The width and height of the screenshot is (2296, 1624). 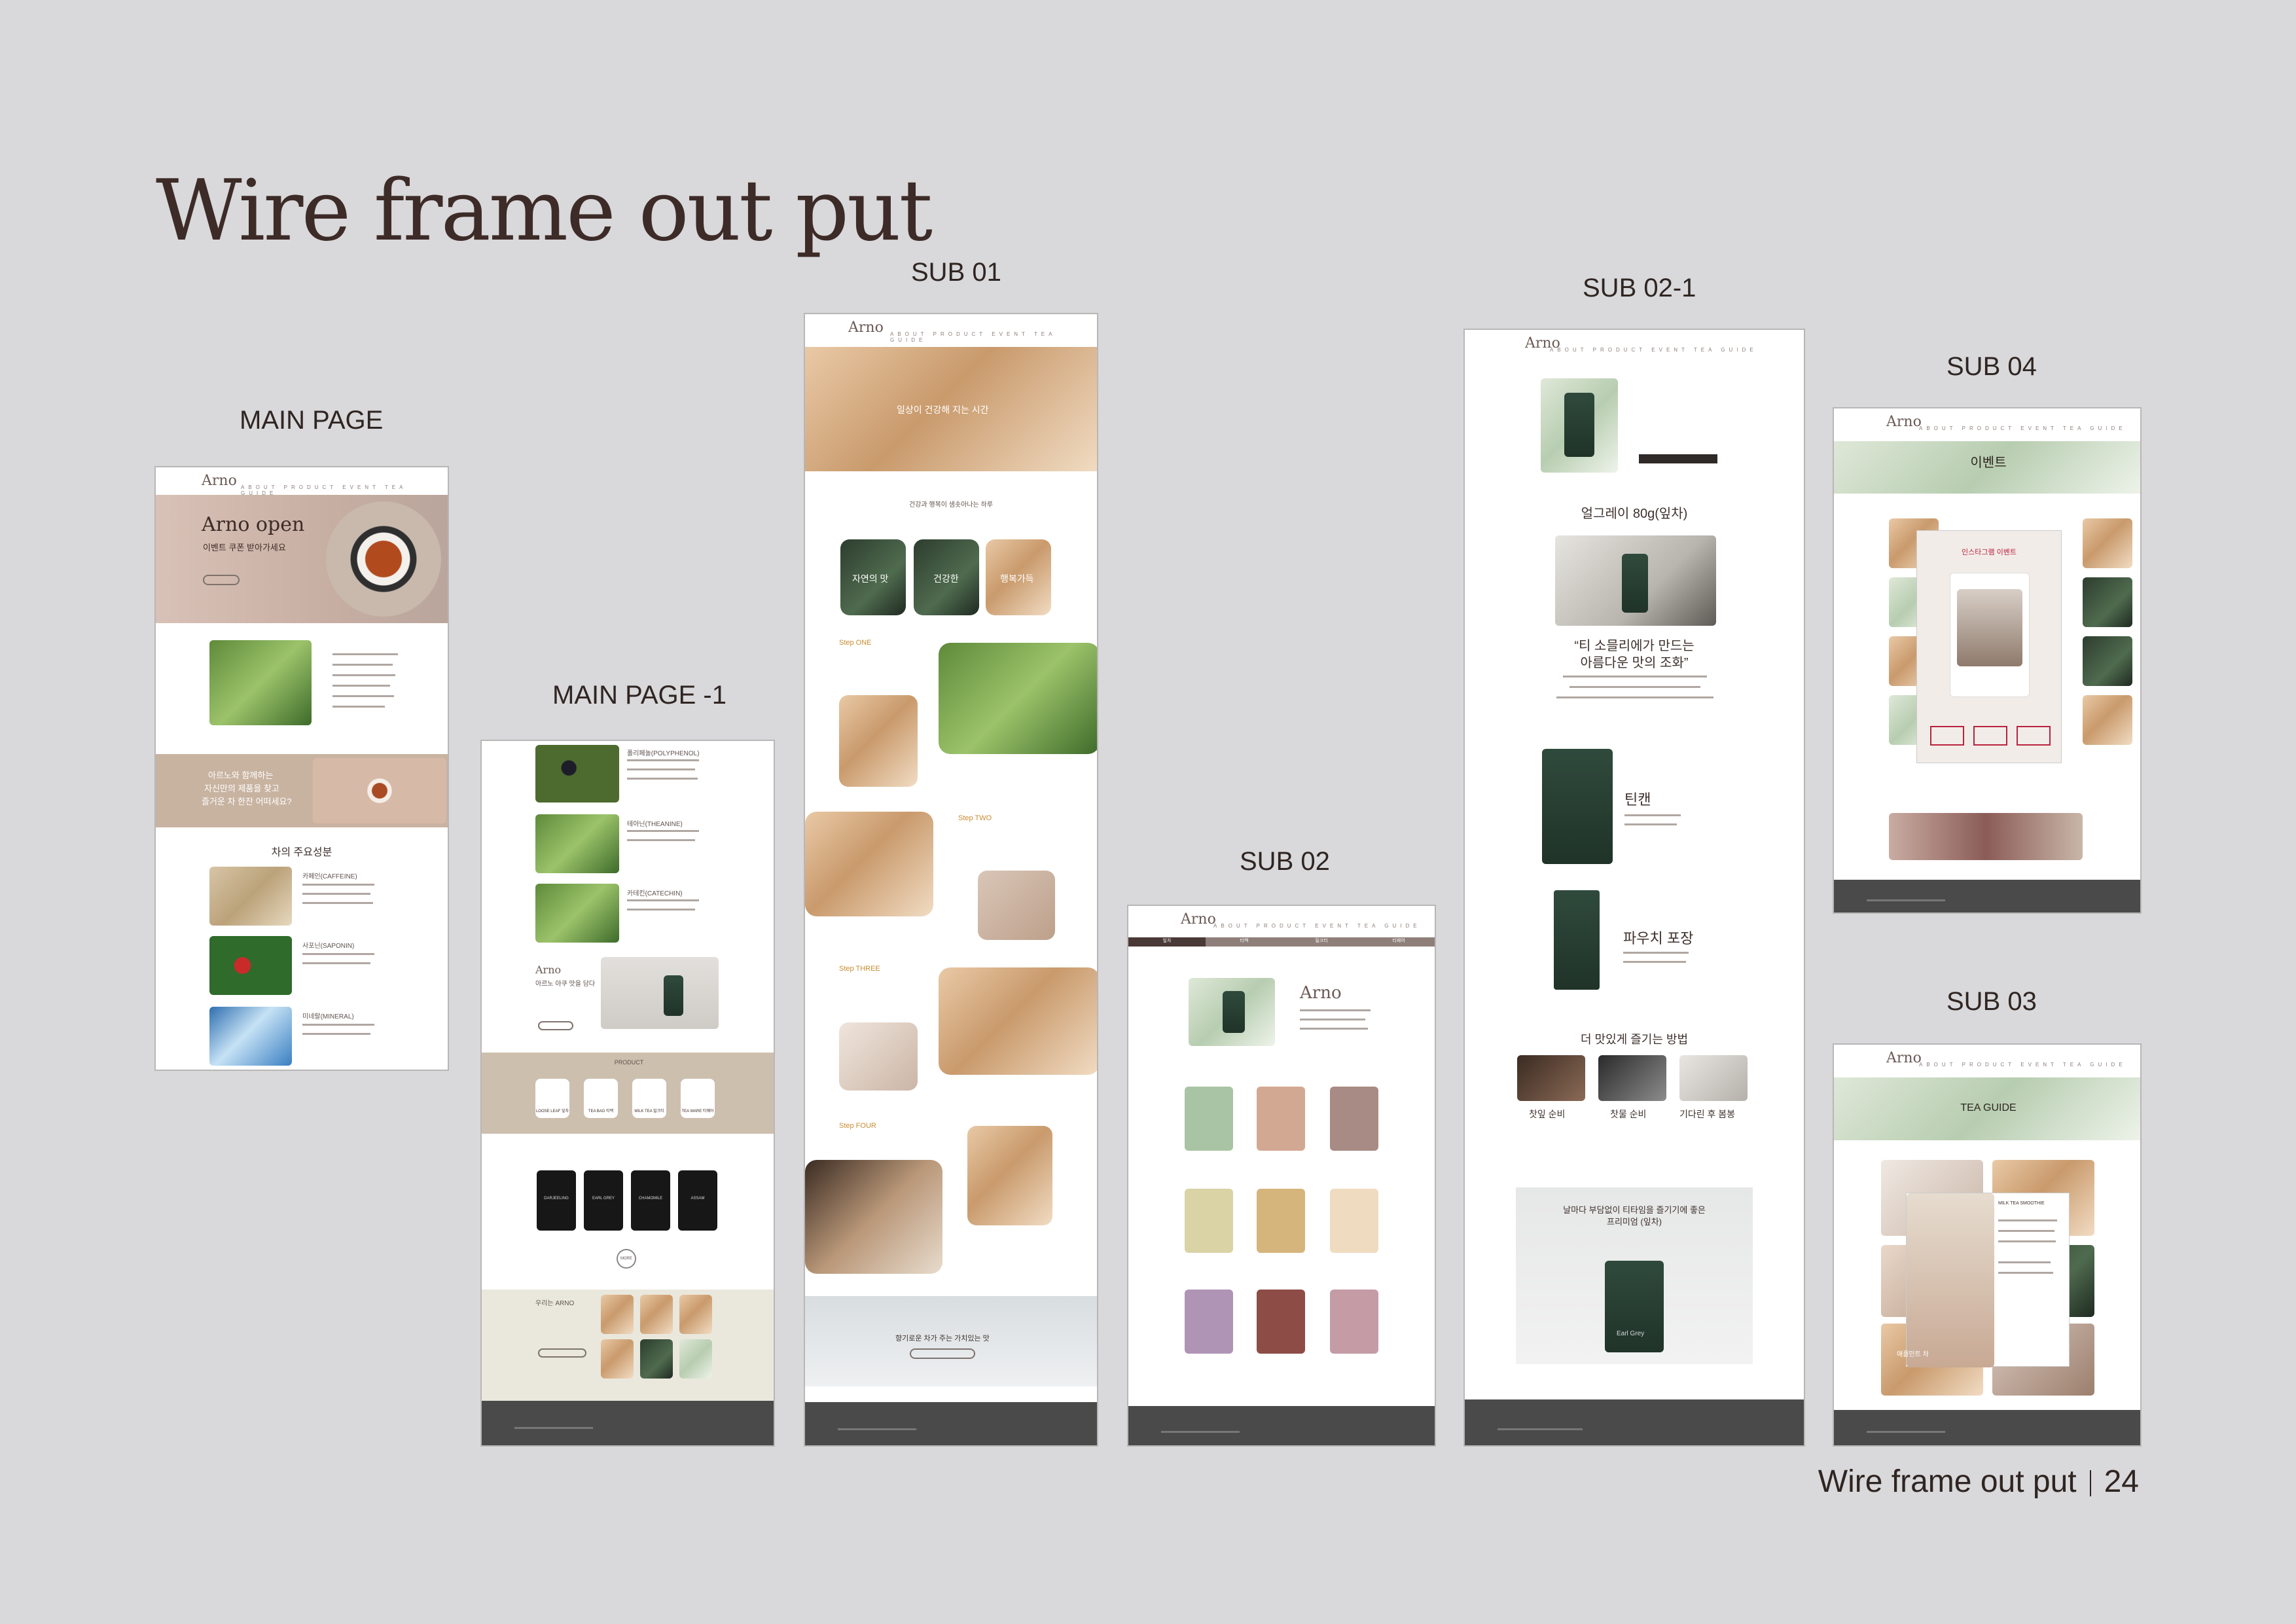 I want to click on step-one-image, so click(x=1018, y=698).